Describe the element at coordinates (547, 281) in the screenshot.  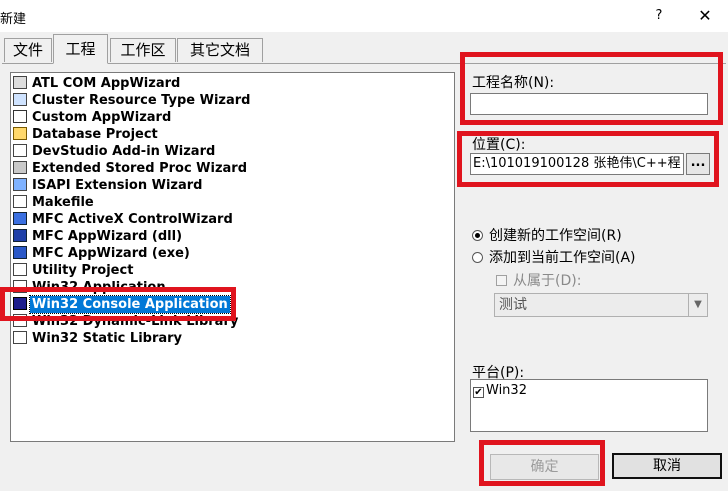
I see `dependency-label: 从属于(D):` at that location.